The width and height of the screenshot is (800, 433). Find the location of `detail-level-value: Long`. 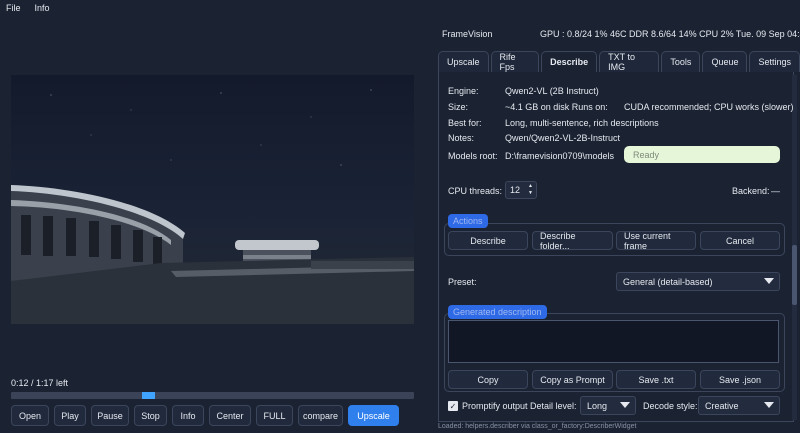

detail-level-value: Long is located at coordinates (597, 405).